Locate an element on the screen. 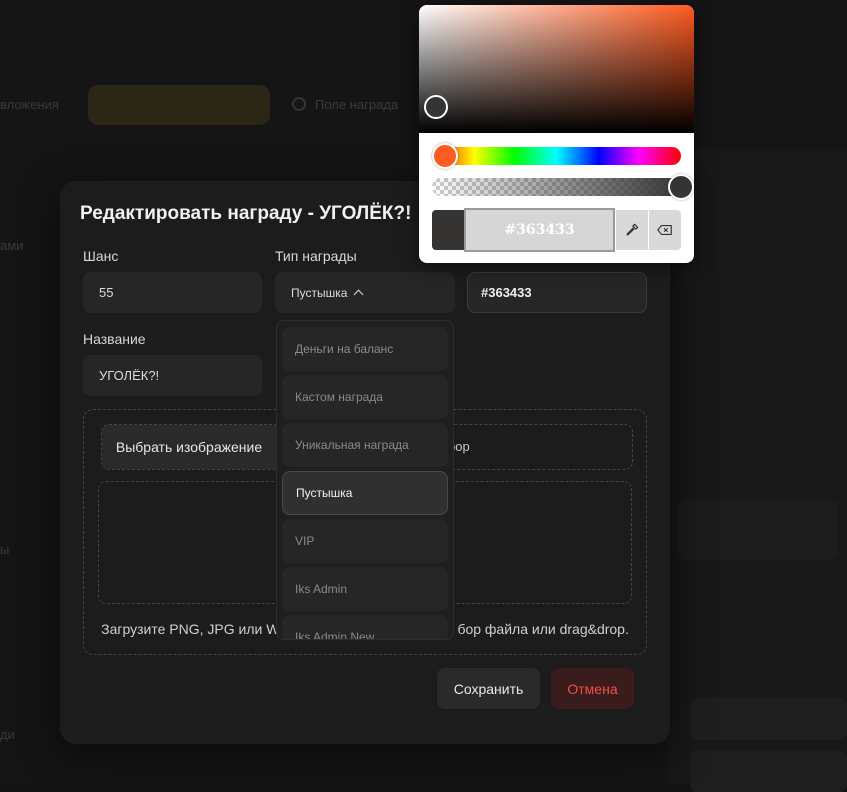  upload-hint-right: бор файла или drag&drop. is located at coordinates (543, 629).